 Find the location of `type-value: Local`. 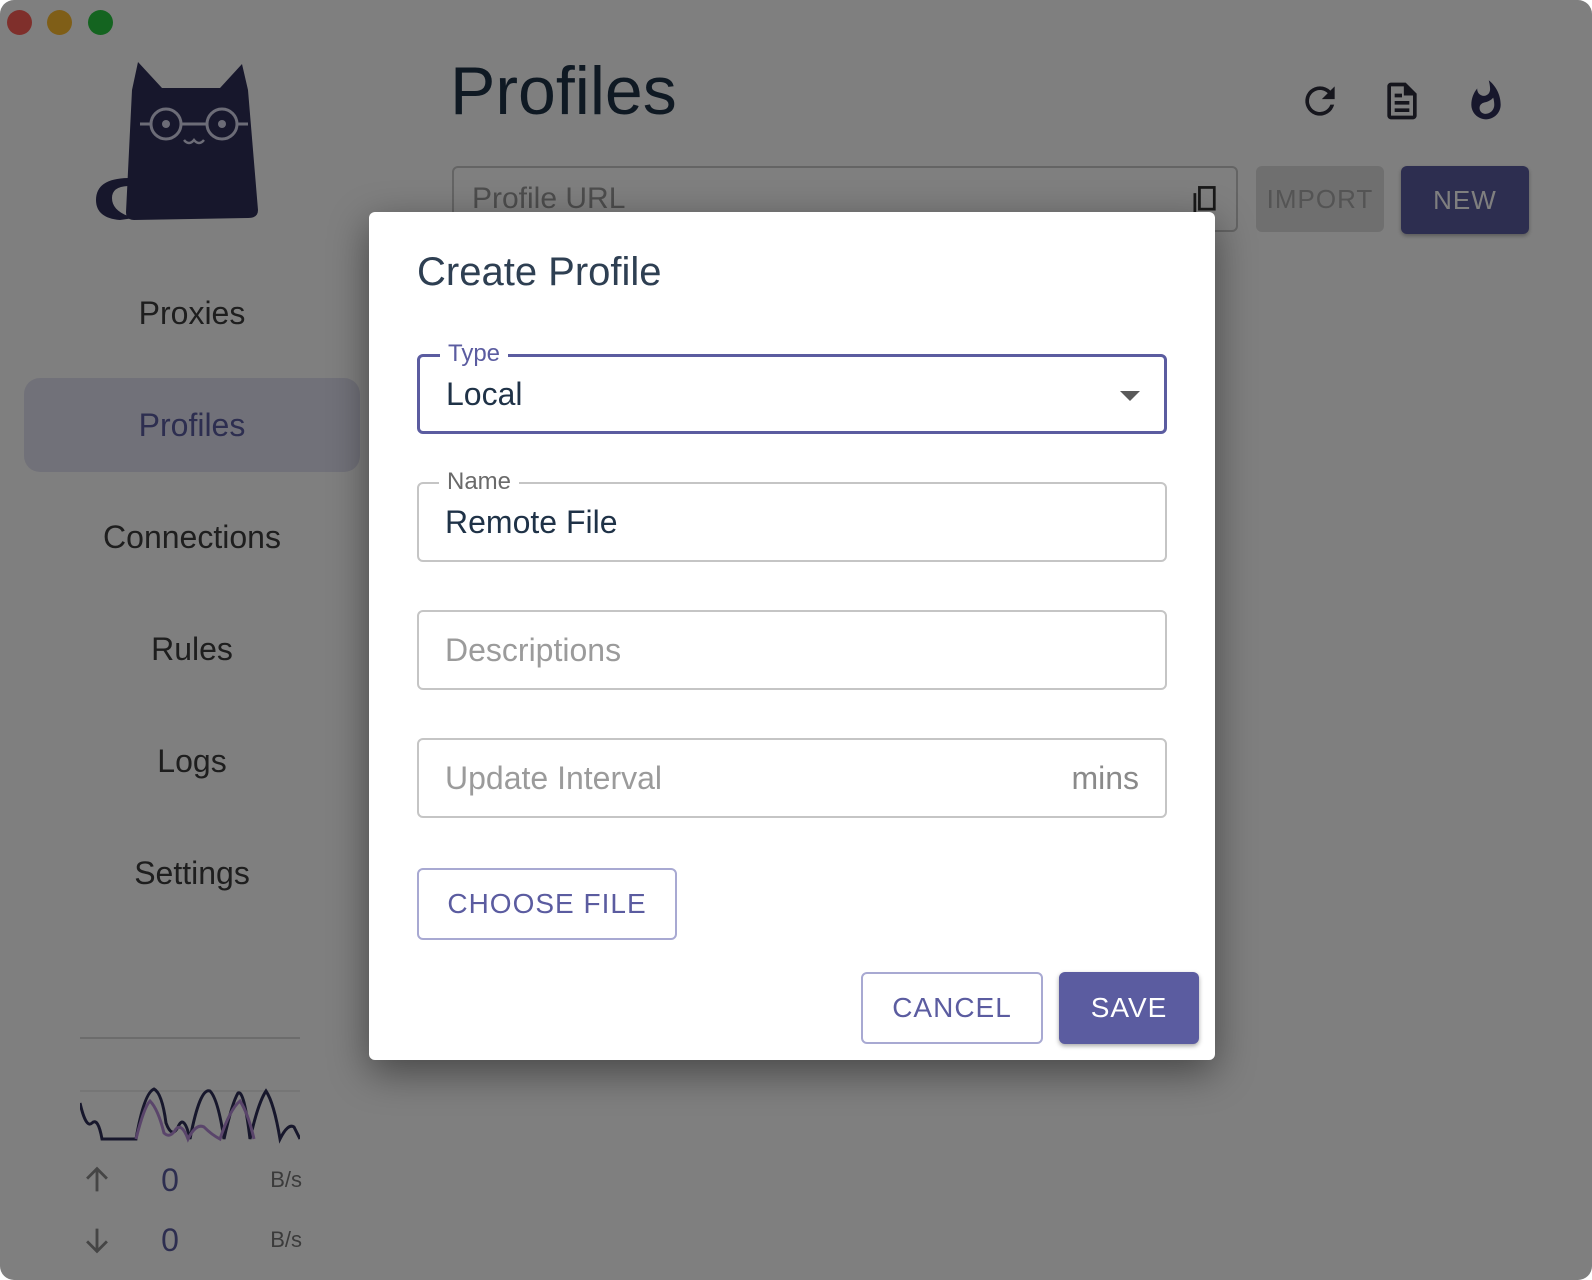

type-value: Local is located at coordinates (484, 393).